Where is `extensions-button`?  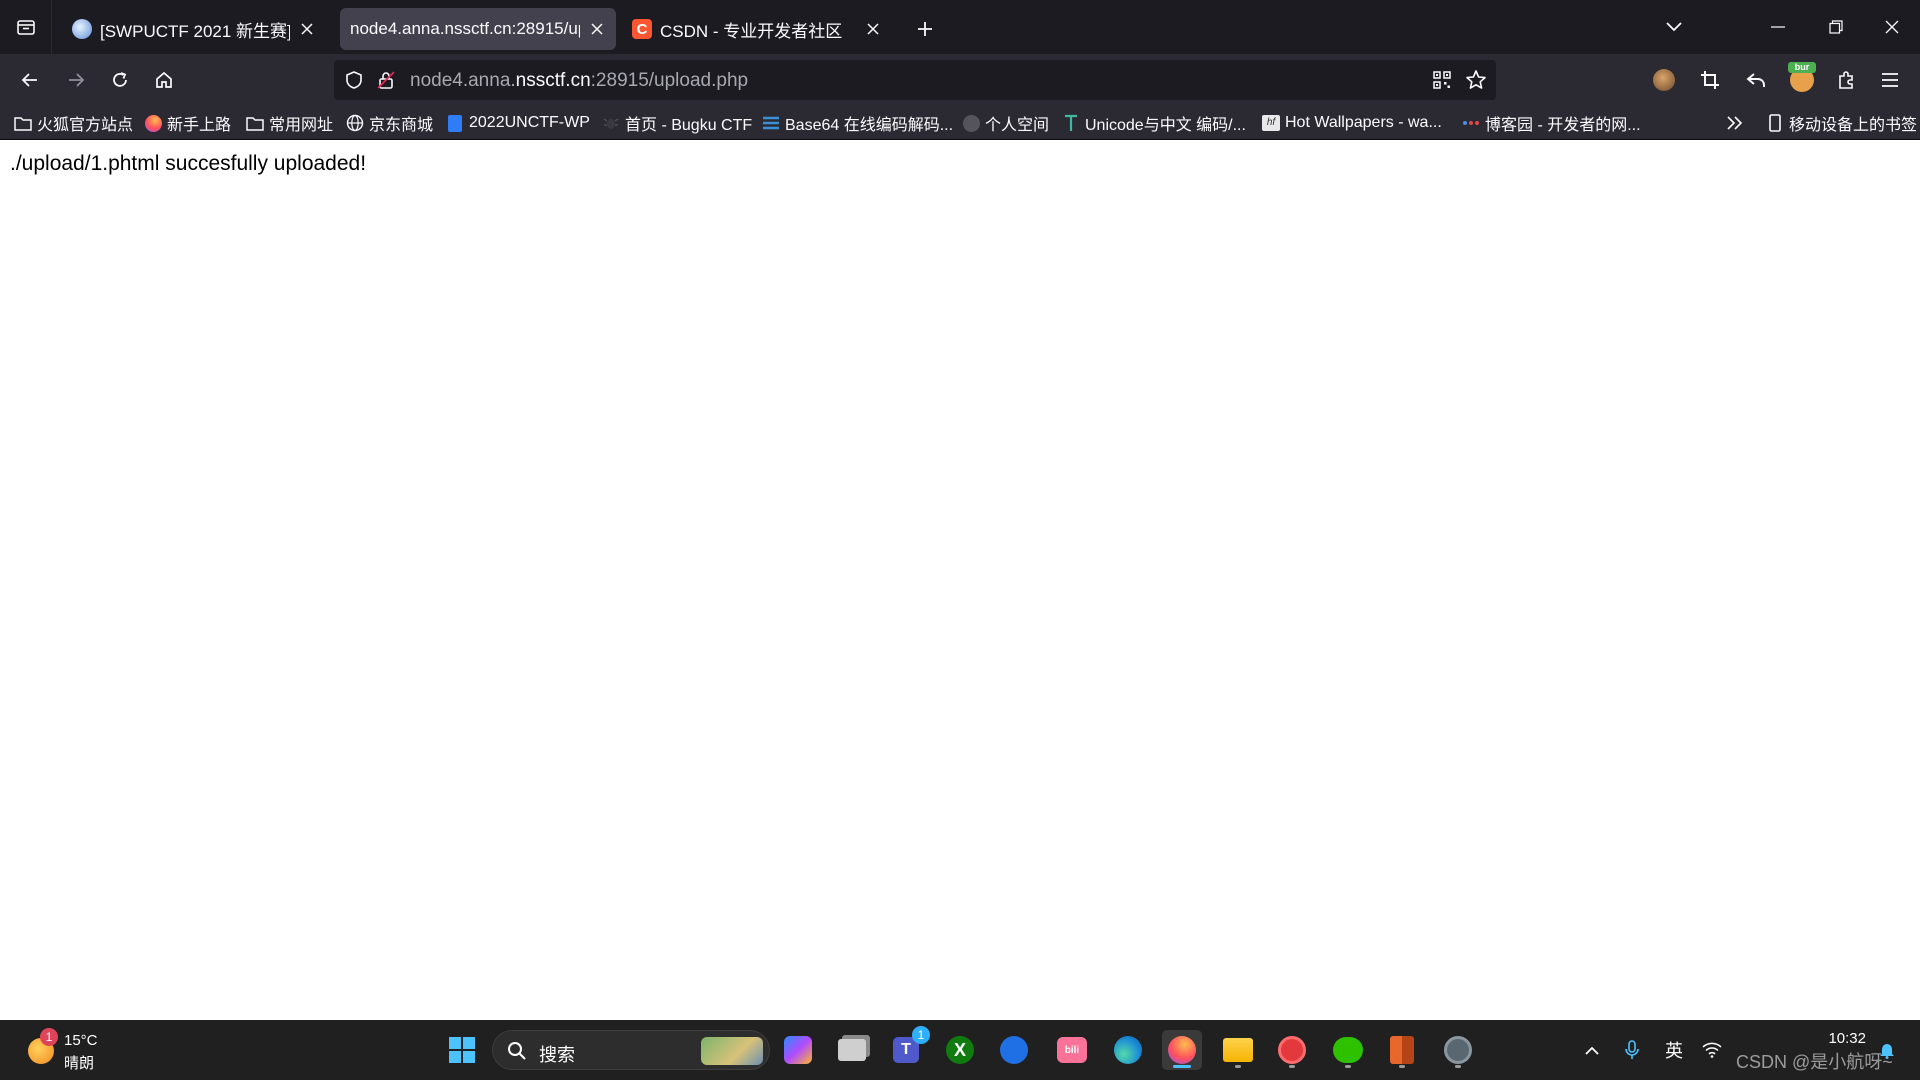
extensions-button is located at coordinates (1846, 80).